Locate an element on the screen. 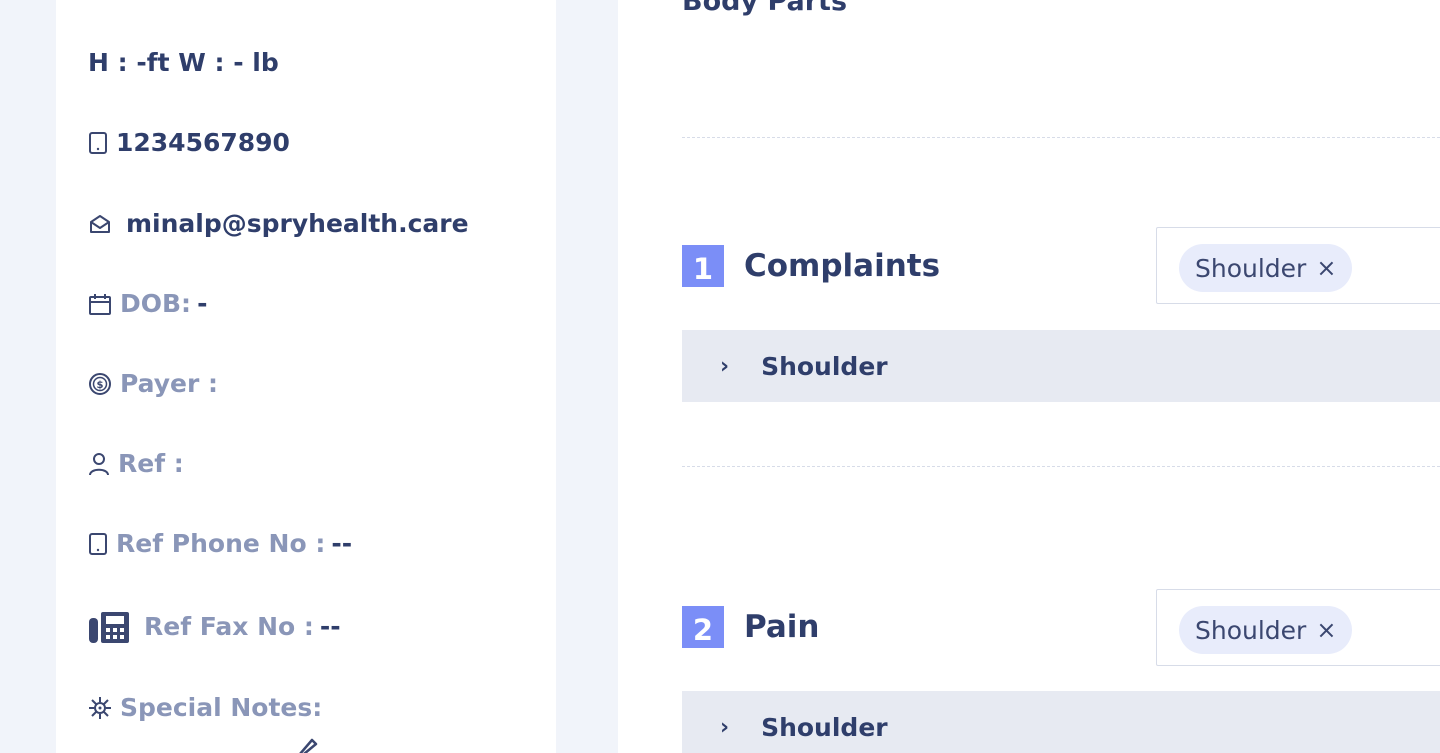 This screenshot has height=753, width=1440. section-heading: Body Parts is located at coordinates (765, 8).